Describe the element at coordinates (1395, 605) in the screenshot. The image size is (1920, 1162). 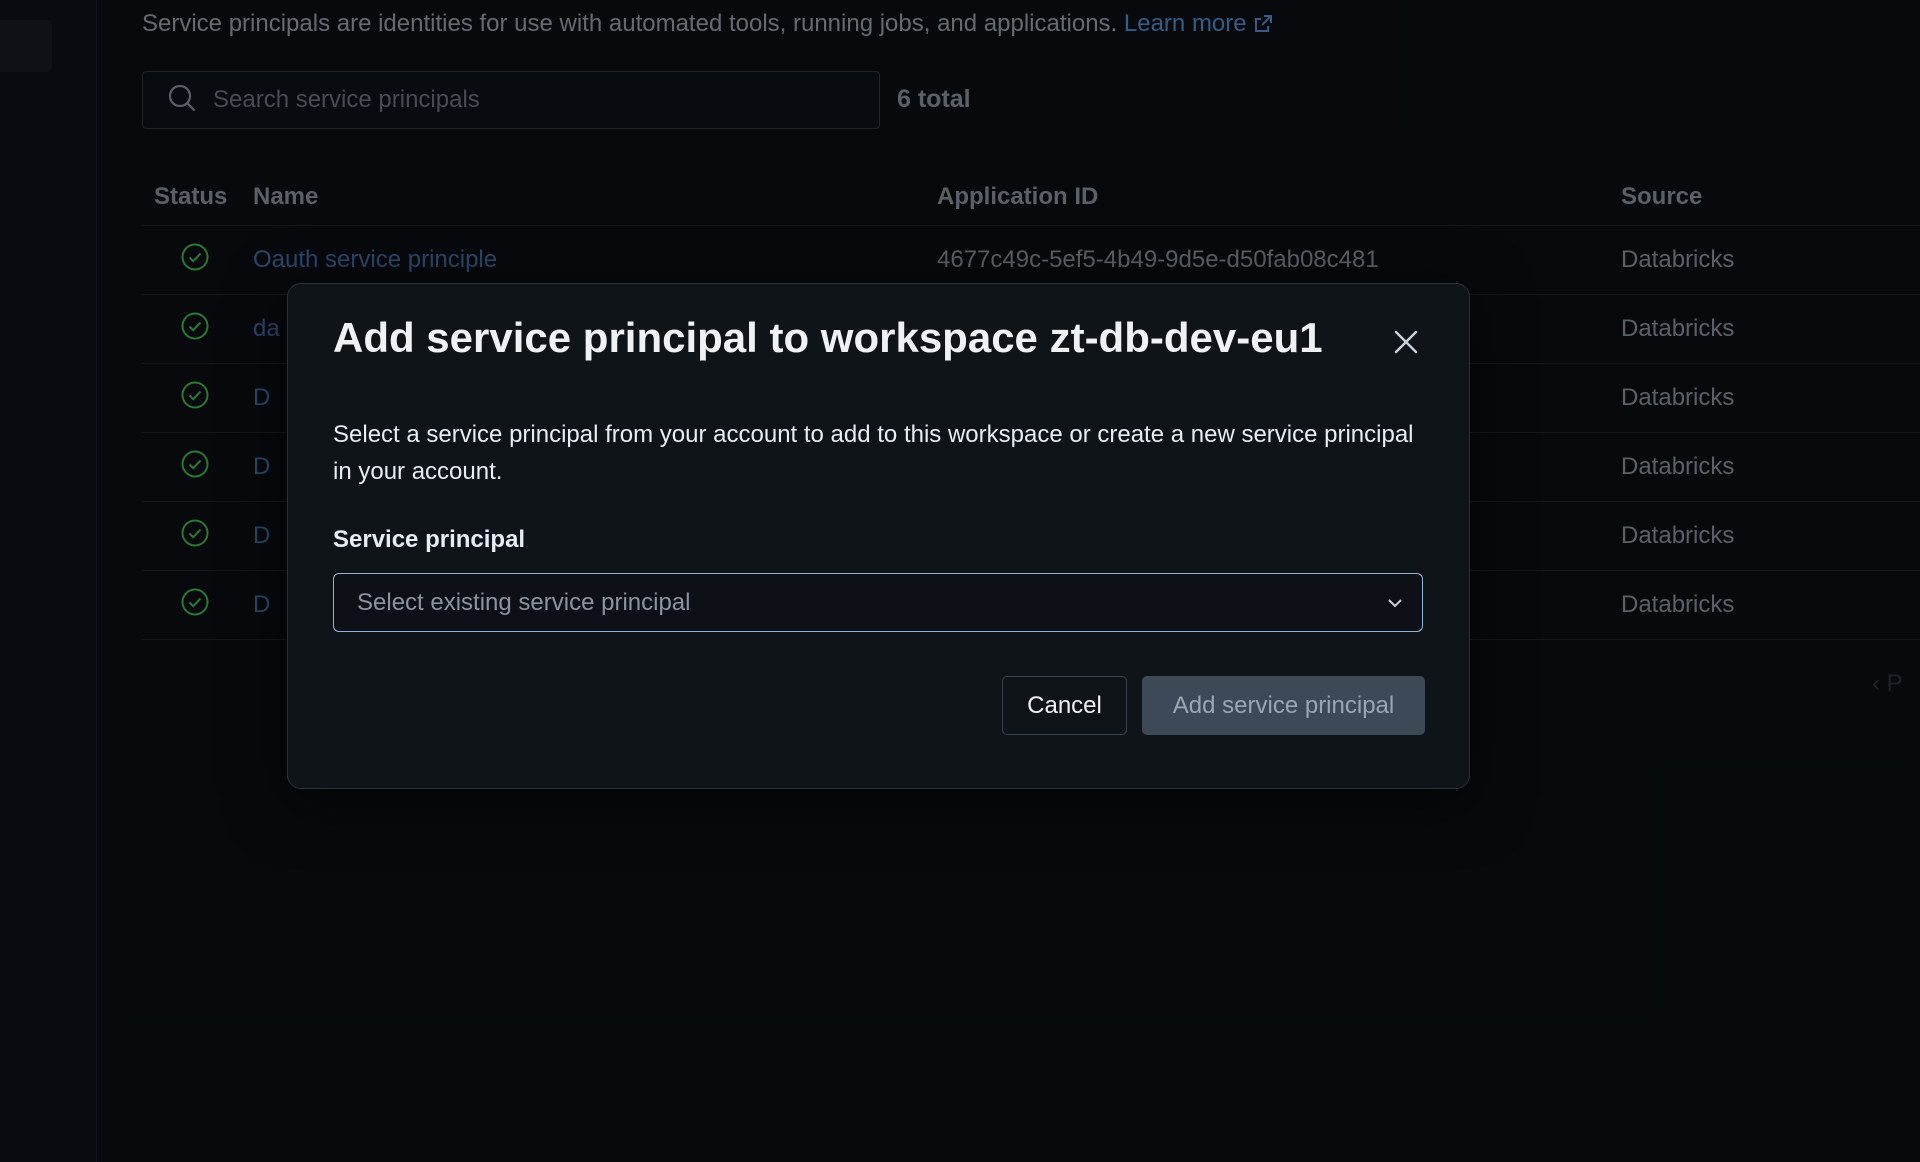
I see `chevron-down-icon` at that location.